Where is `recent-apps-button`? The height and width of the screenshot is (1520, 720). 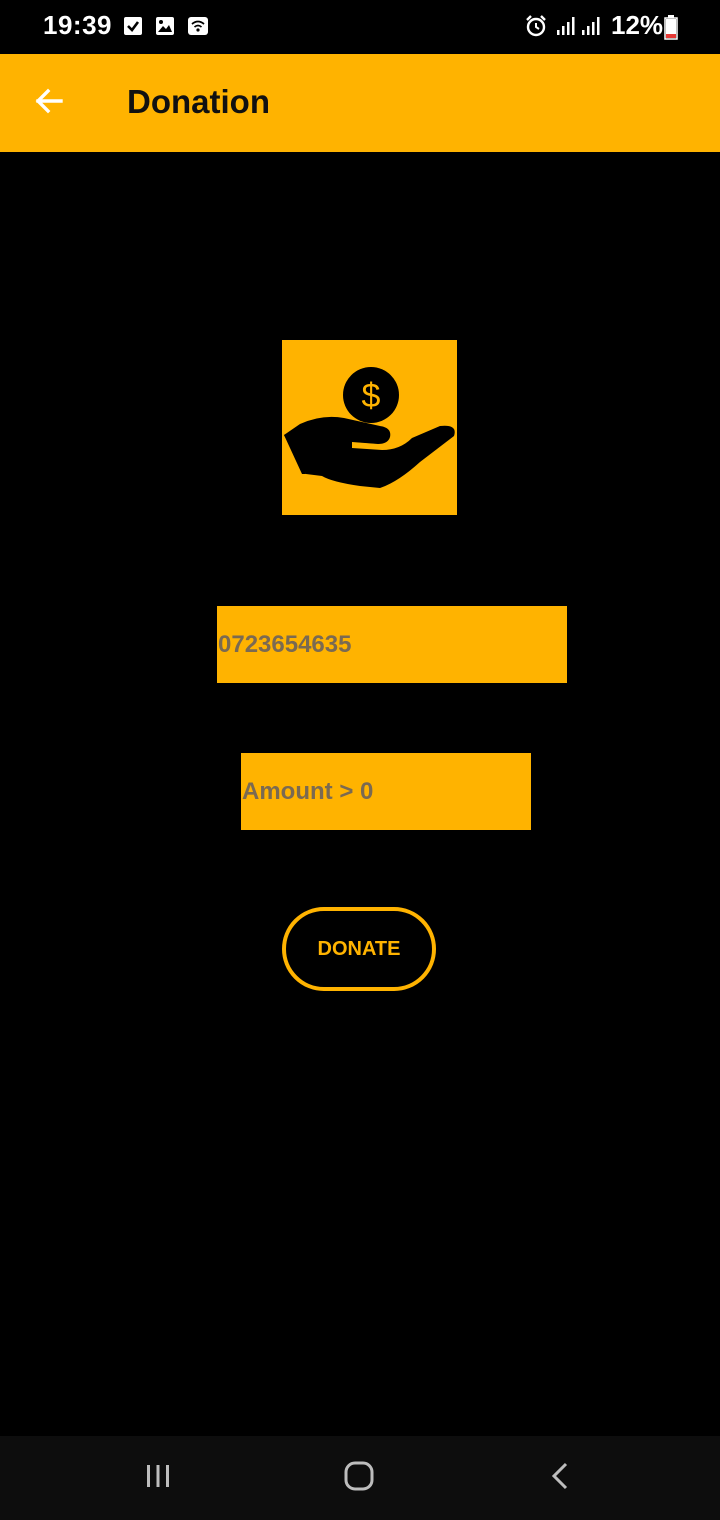
recent-apps-button is located at coordinates (158, 1478).